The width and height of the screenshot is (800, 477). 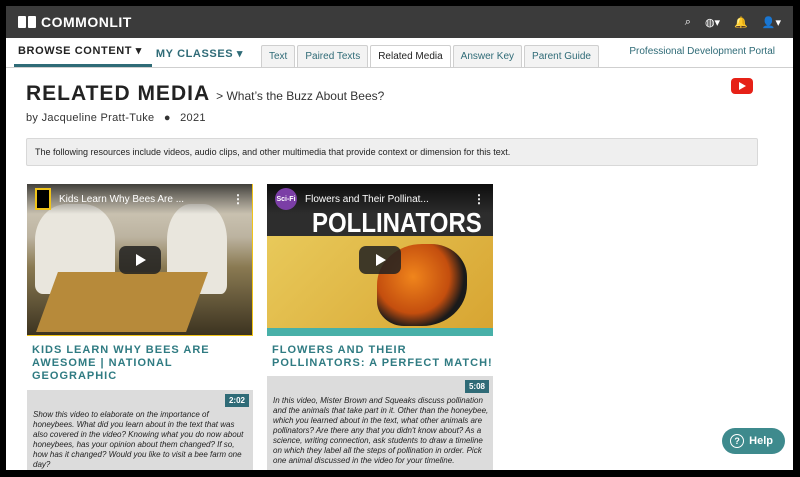 I want to click on help-button: ? Help, so click(x=753, y=441).